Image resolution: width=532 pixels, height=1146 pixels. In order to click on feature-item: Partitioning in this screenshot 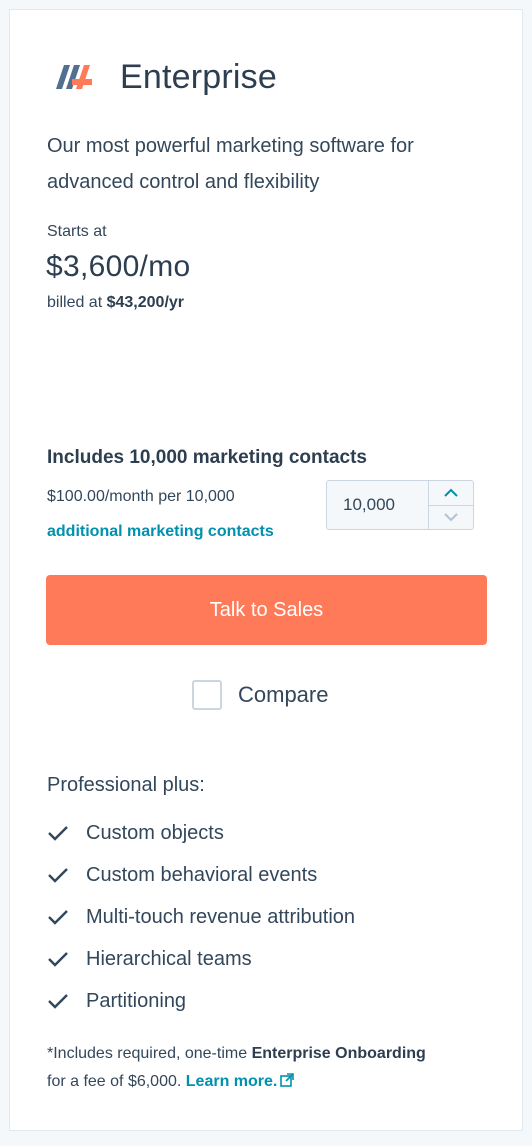, I will do `click(201, 1001)`.